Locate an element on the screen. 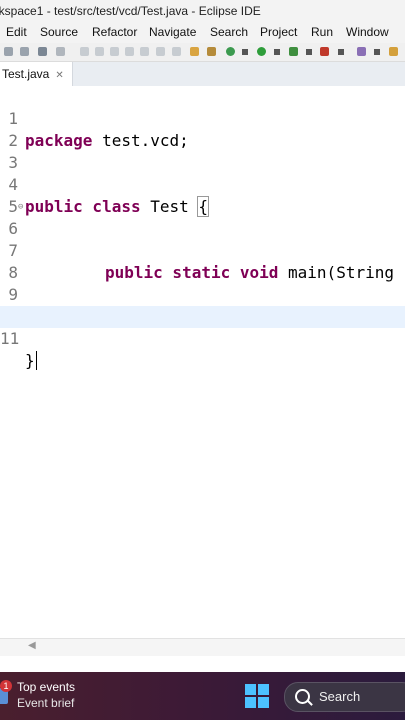 The height and width of the screenshot is (720, 405). taskbar-search-box: Search is located at coordinates (344, 697).